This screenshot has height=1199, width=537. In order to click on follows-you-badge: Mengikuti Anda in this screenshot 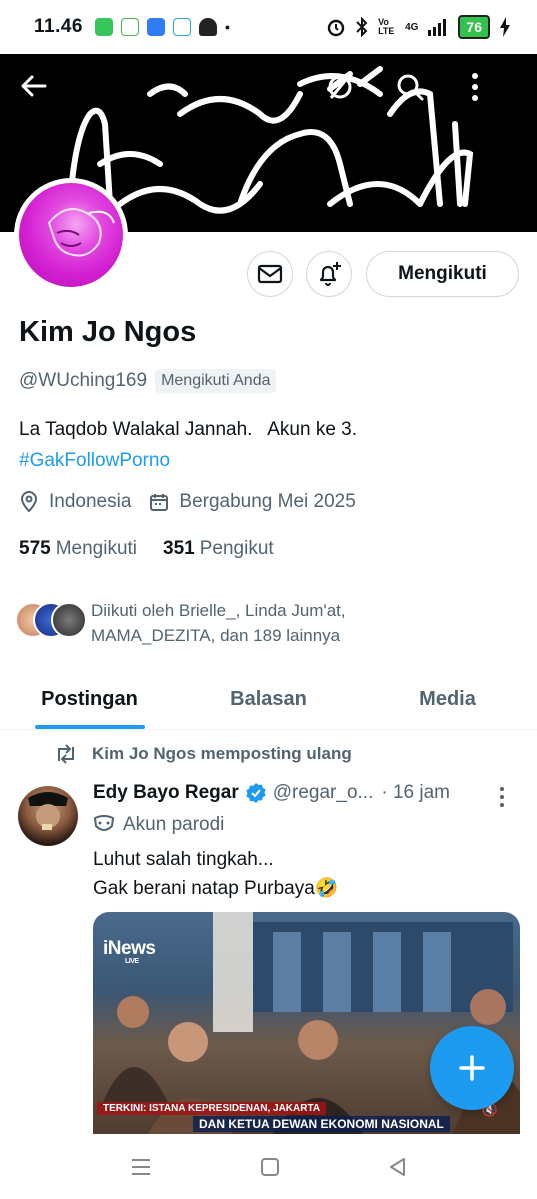, I will do `click(216, 381)`.